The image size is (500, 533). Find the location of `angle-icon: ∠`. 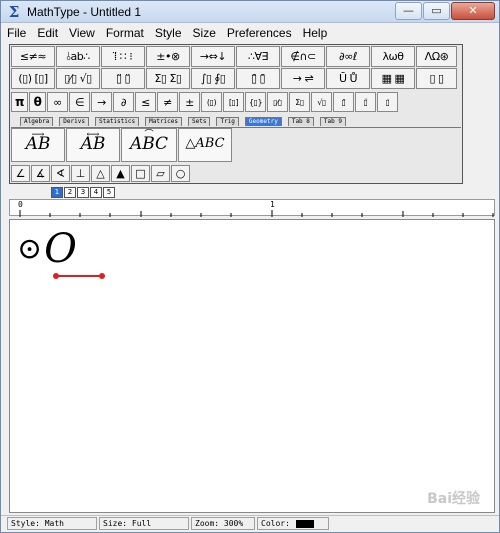

angle-icon: ∠ is located at coordinates (20, 173).